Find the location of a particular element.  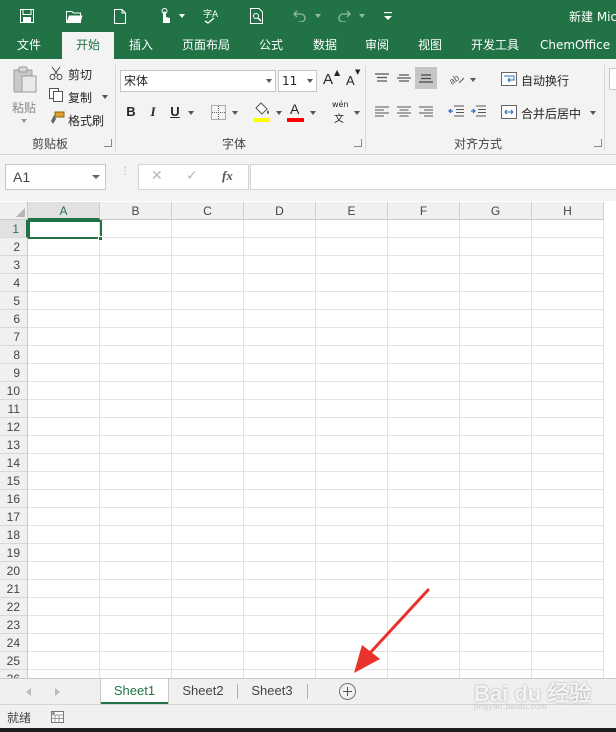

sheet-tab-sheet1: Sheet1 is located at coordinates (134, 691).